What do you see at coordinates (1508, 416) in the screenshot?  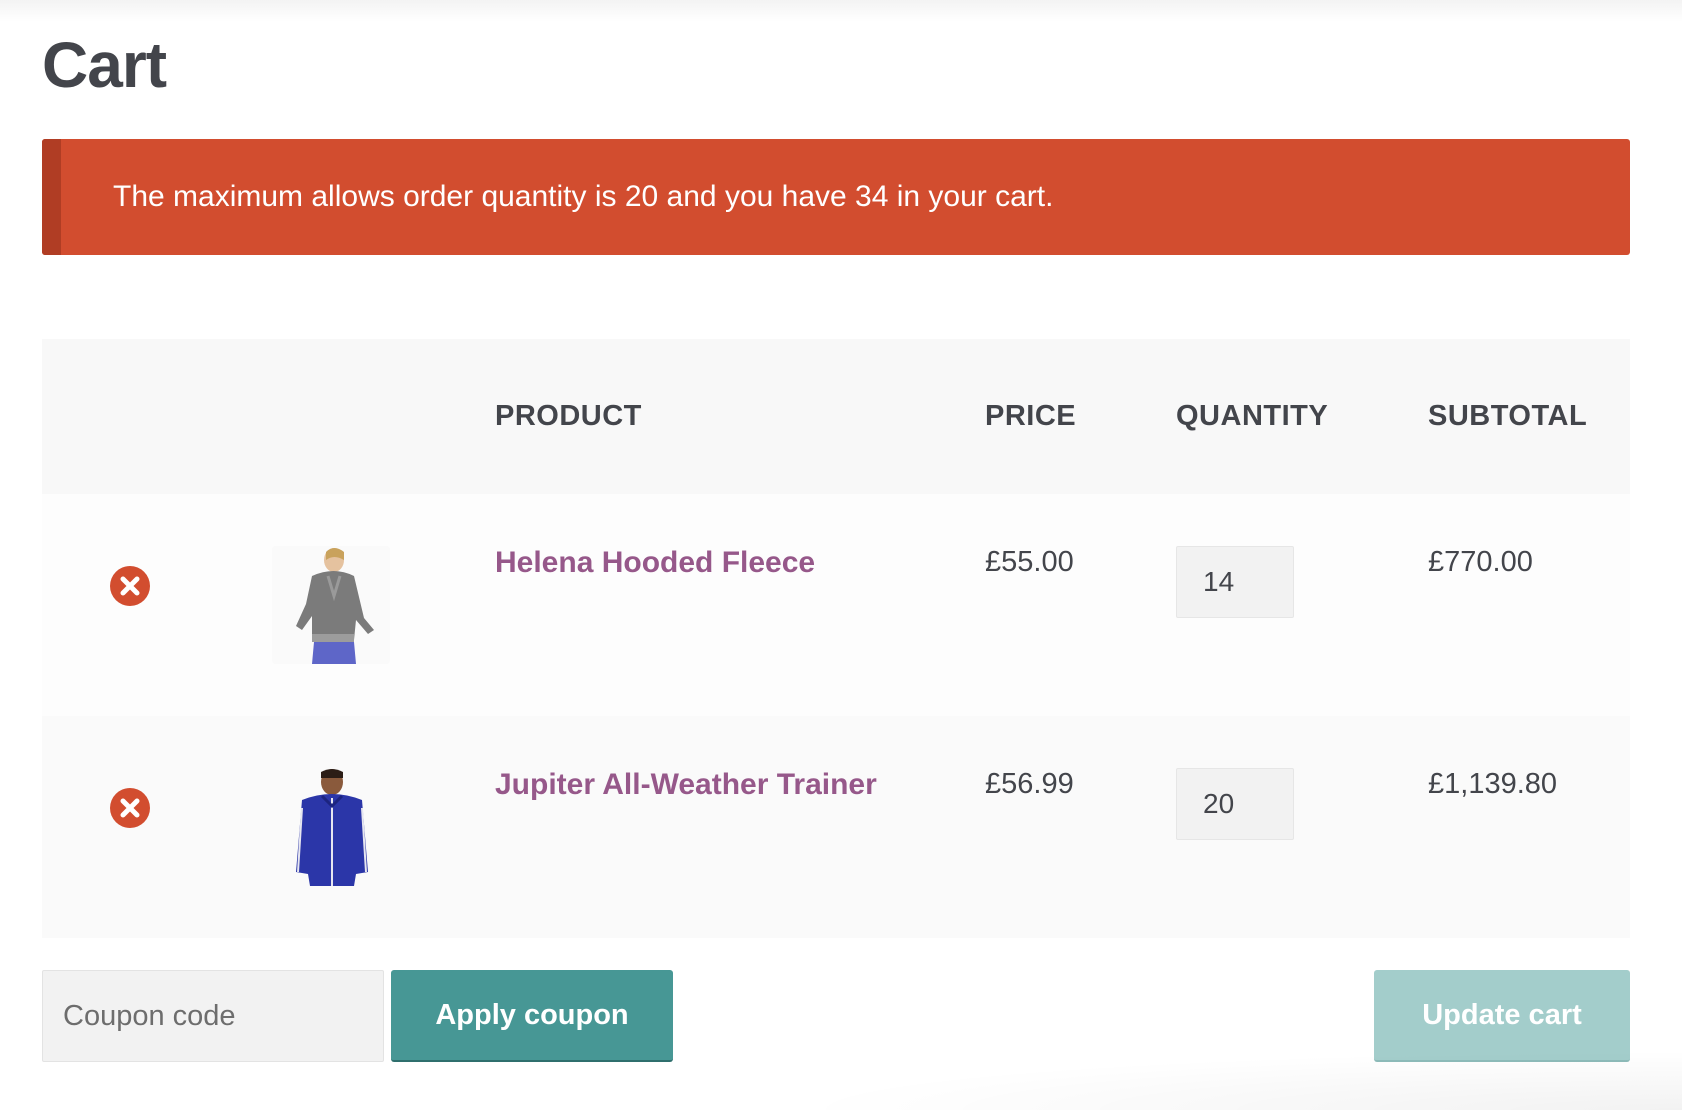 I see `header-subtotal: SUBTOTAL` at bounding box center [1508, 416].